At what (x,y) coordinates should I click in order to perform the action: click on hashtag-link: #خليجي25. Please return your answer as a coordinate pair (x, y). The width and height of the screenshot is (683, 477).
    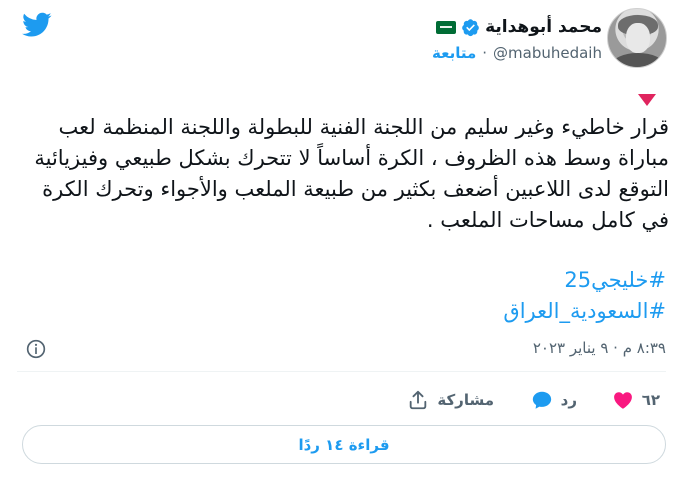
    Looking at the image, I should click on (584, 280).